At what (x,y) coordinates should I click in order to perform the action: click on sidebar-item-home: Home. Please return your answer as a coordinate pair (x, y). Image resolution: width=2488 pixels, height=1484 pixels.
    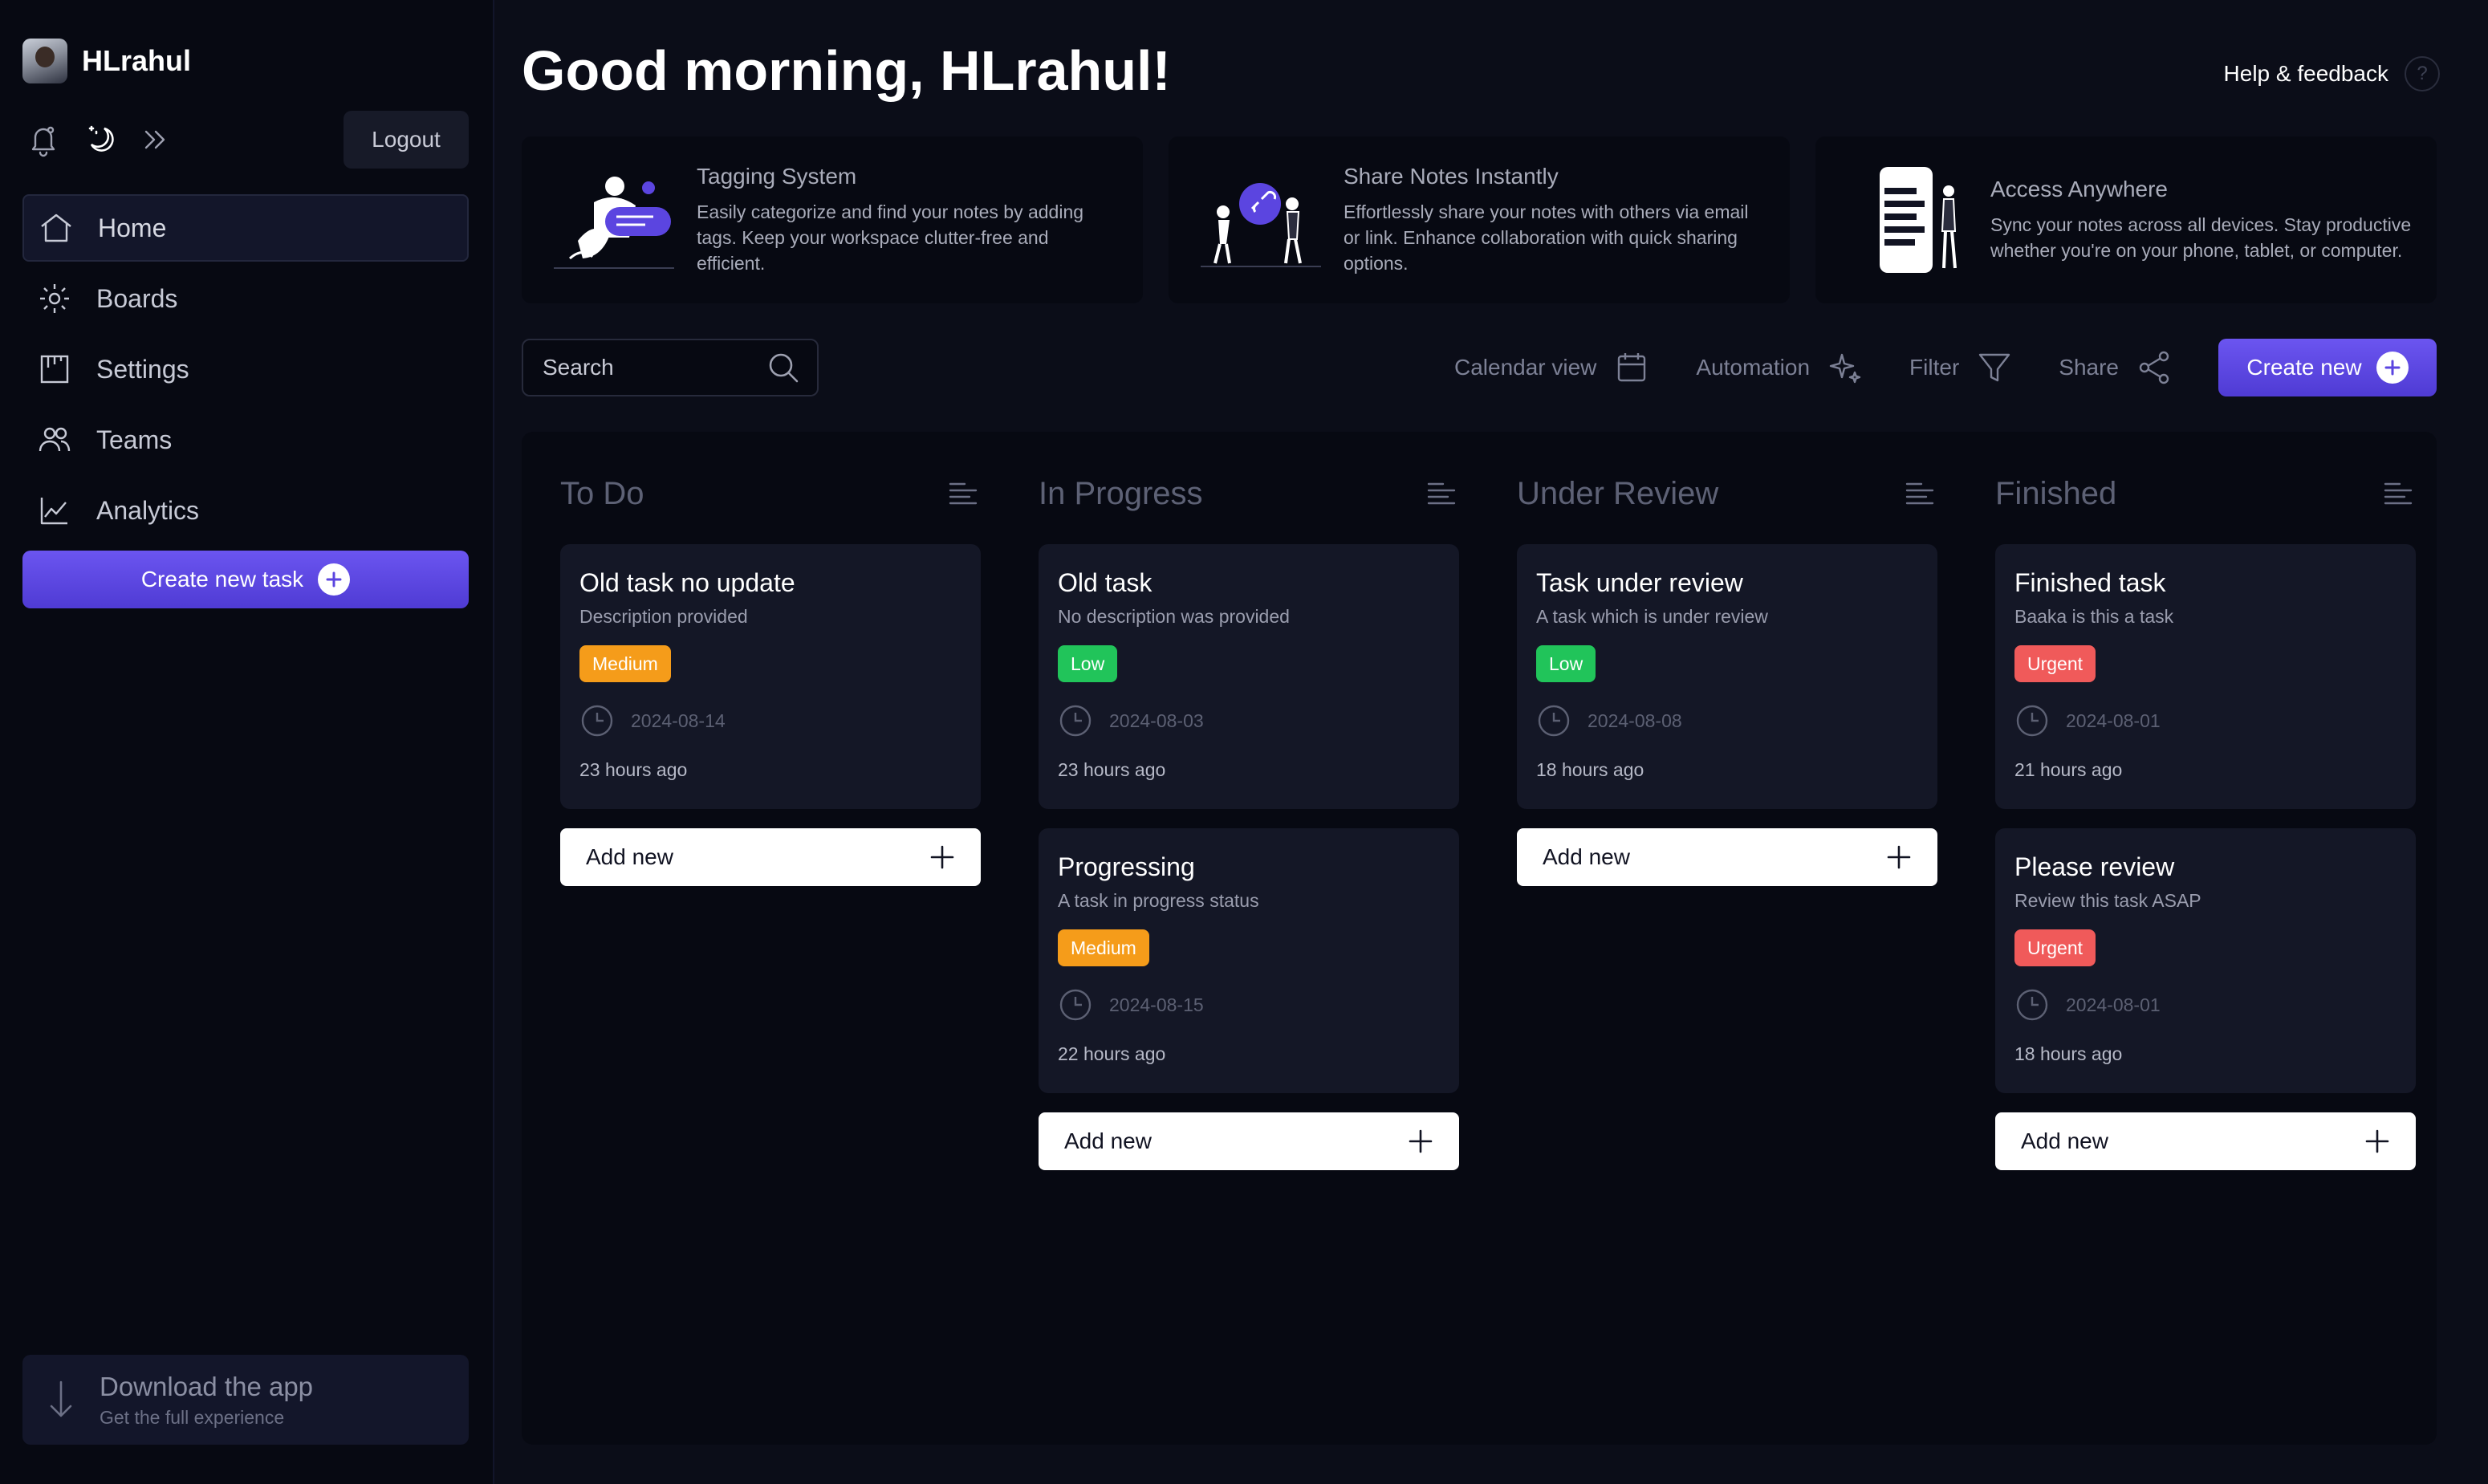
    Looking at the image, I should click on (246, 228).